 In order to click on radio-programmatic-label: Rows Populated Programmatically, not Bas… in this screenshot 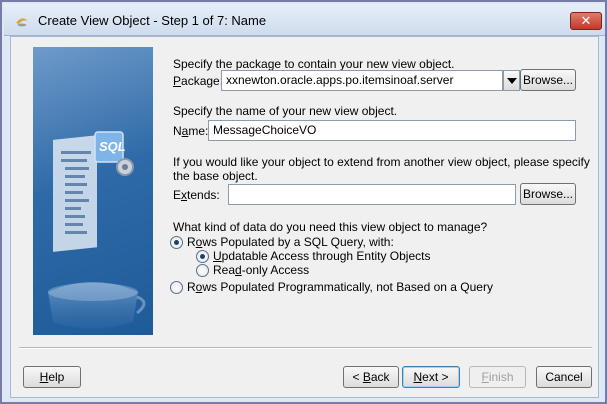, I will do `click(340, 287)`.